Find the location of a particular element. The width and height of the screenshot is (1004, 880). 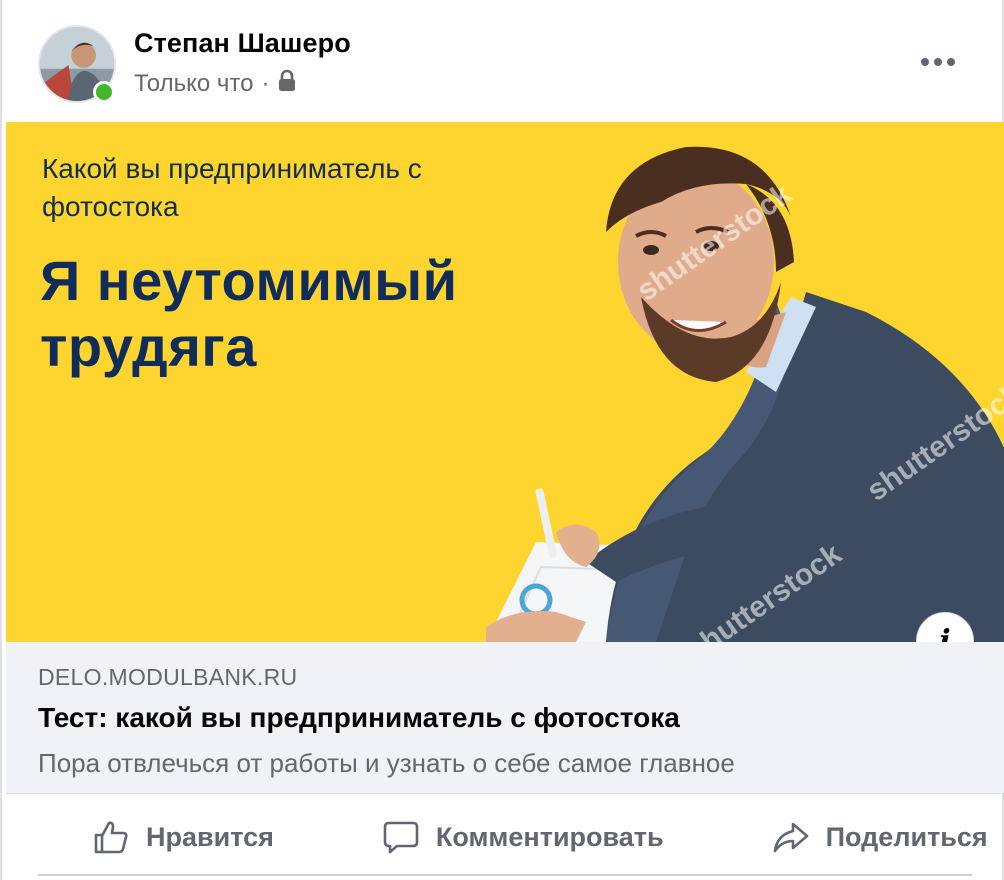

post-timestamp: Только что is located at coordinates (193, 84).